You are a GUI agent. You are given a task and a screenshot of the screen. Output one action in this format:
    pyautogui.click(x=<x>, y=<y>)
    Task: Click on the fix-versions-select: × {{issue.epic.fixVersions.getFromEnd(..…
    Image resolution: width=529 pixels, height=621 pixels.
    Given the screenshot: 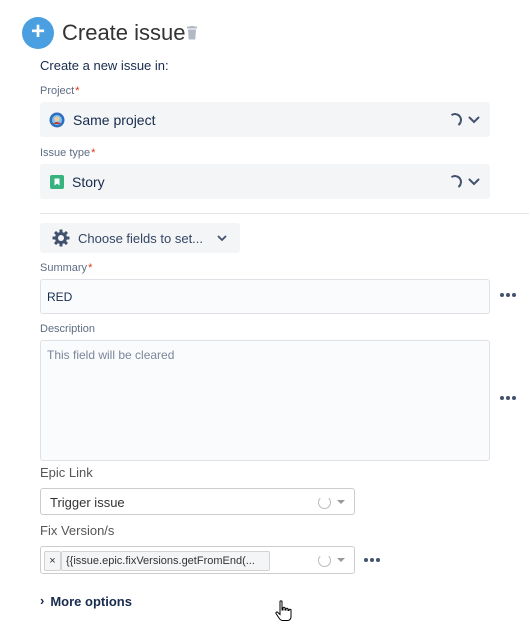 What is the action you would take?
    pyautogui.click(x=197, y=560)
    